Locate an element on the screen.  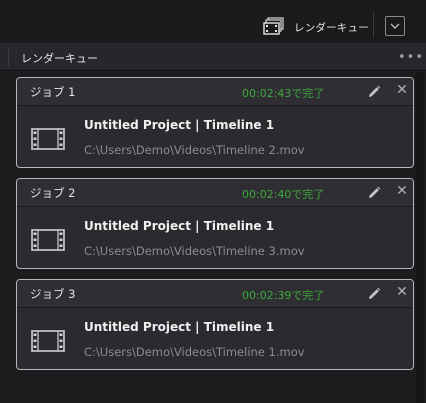
chevron-down-icon is located at coordinates (395, 26).